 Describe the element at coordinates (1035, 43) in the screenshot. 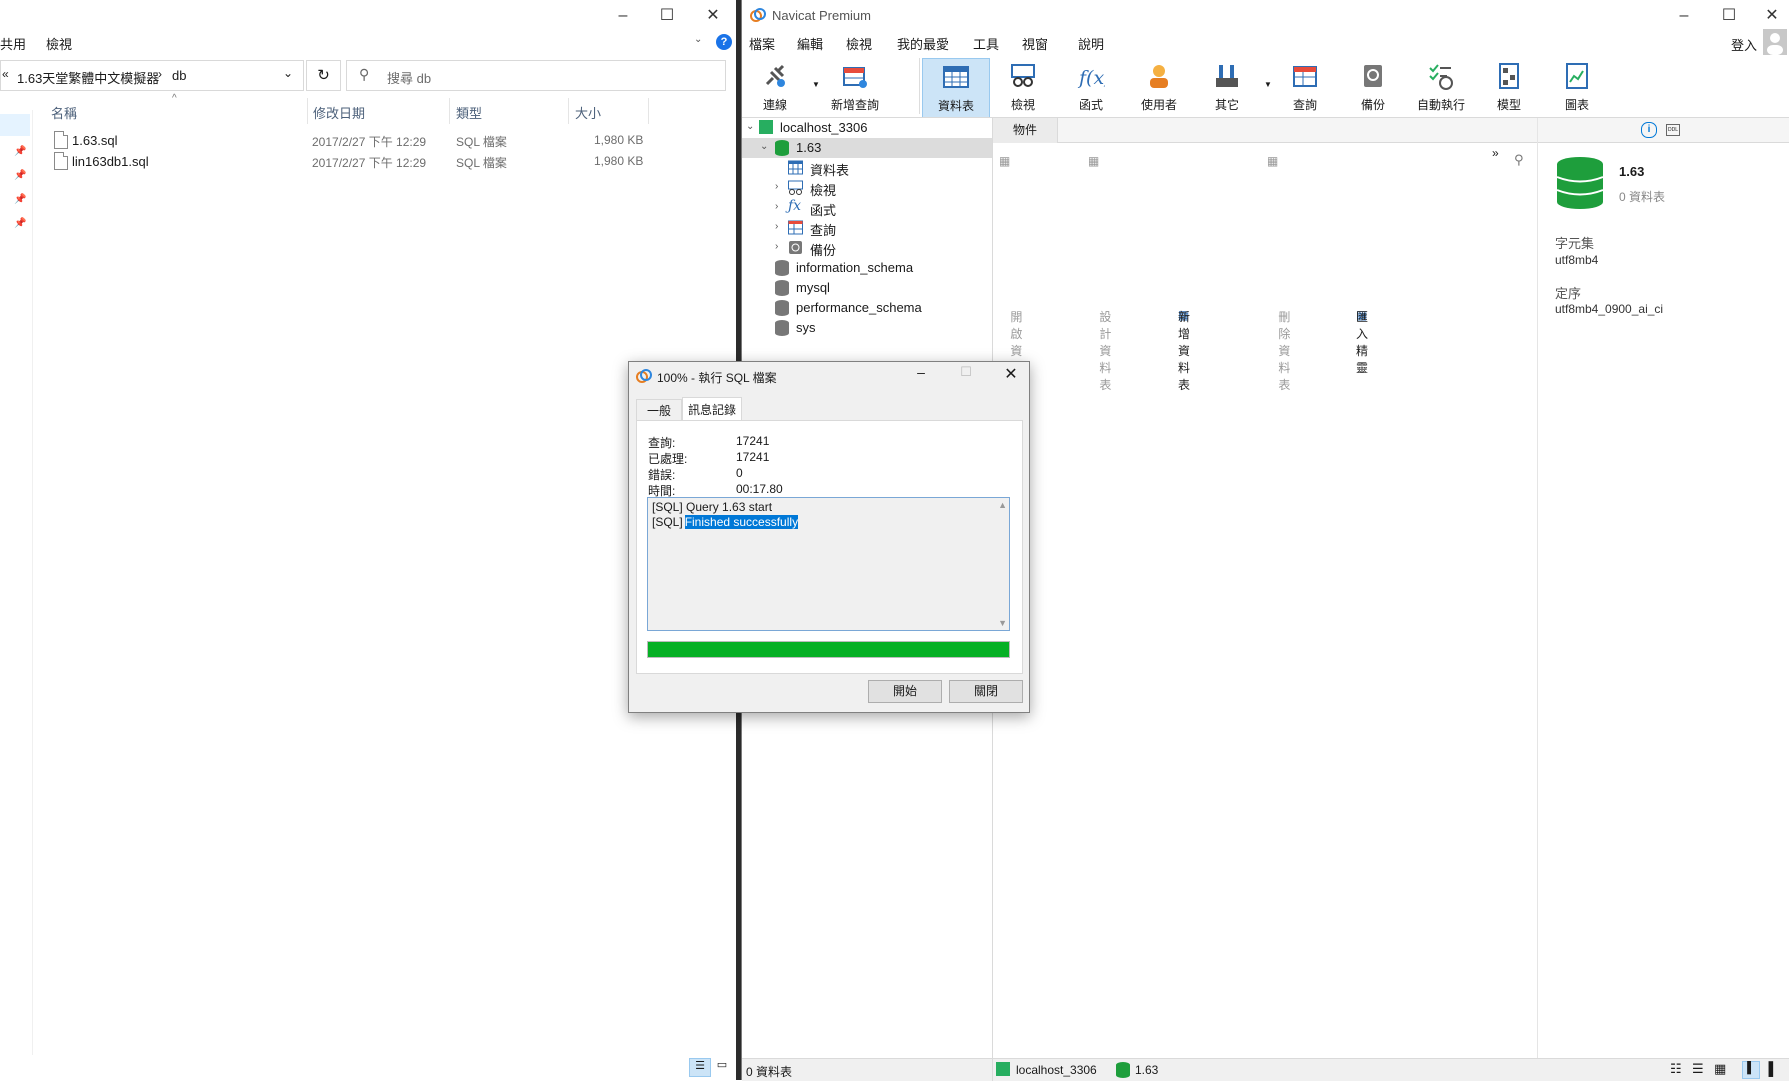

I see `menu-window: 視窗` at that location.